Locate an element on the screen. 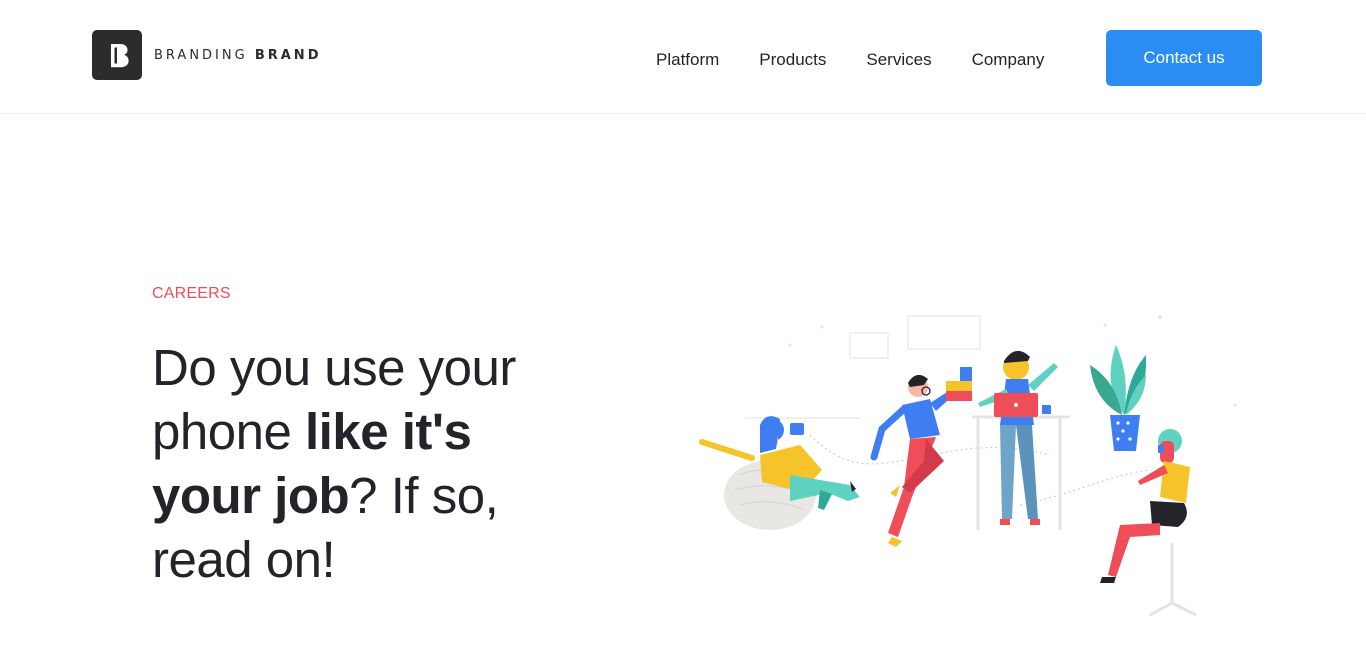  brand-wordmark: BRANDING BRAND is located at coordinates (237, 55).